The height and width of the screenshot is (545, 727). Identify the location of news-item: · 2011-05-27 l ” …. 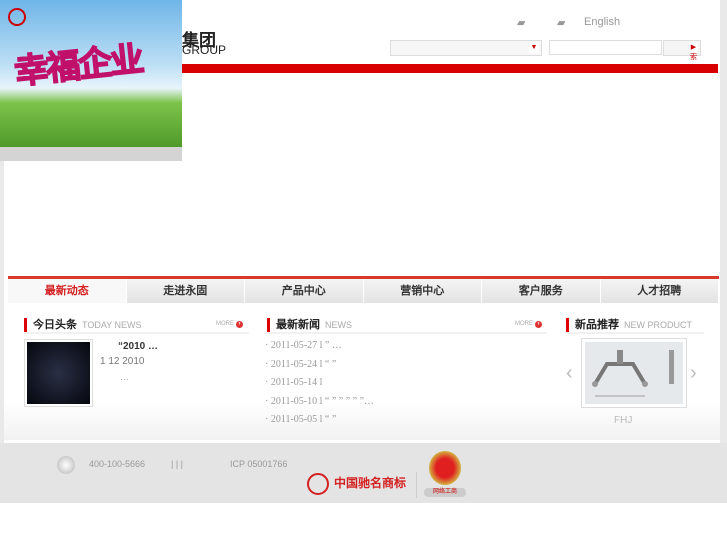
(319, 349).